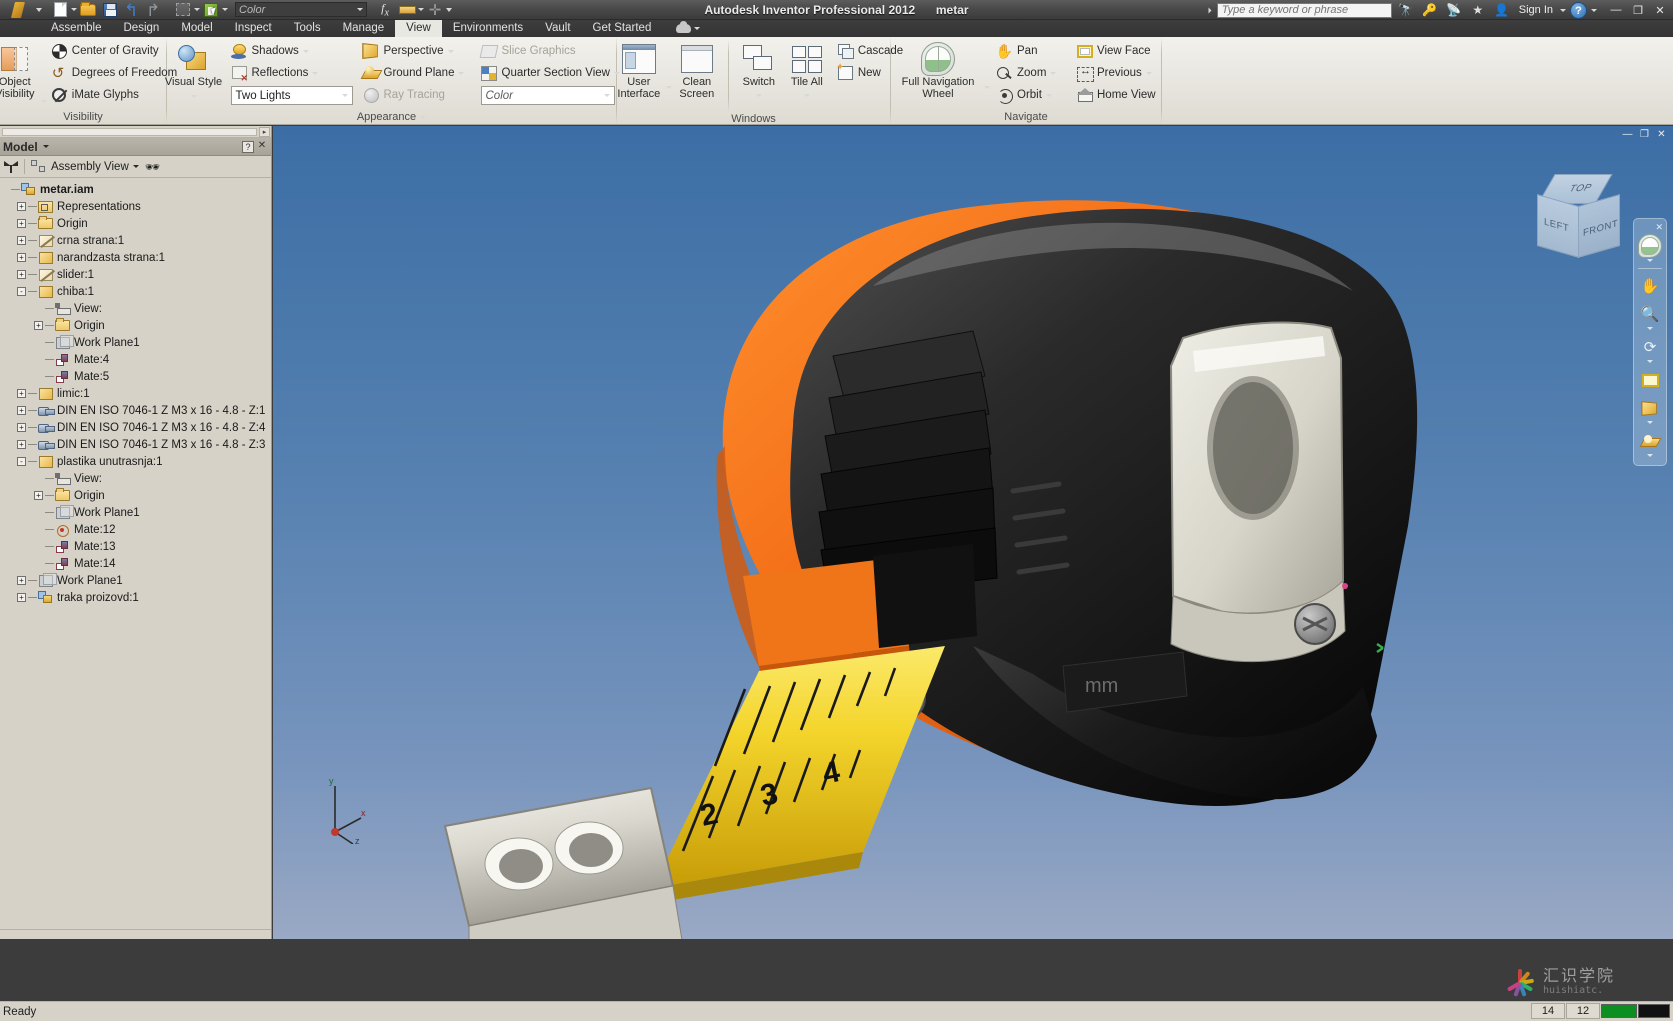 The image size is (1673, 1021). Describe the element at coordinates (684, 27) in the screenshot. I see `cloud-icon` at that location.